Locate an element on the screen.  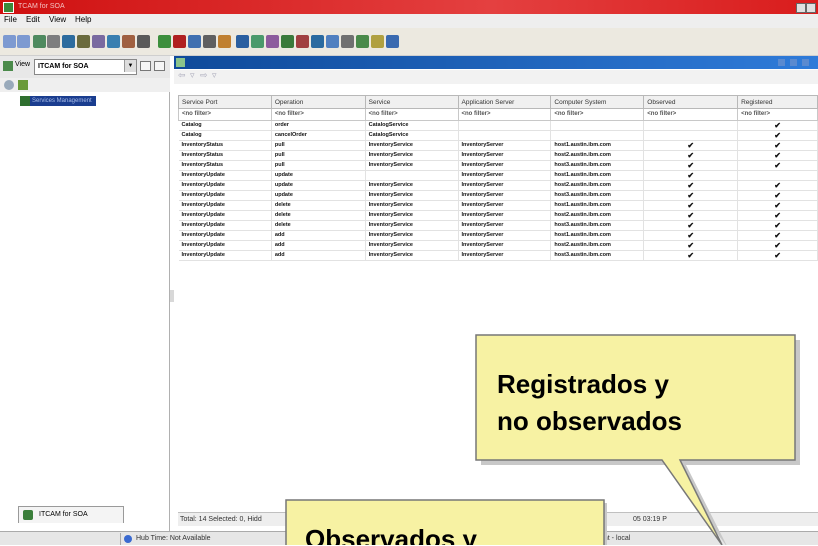
callout-observed: Observados y is located at coordinates (446, 522).